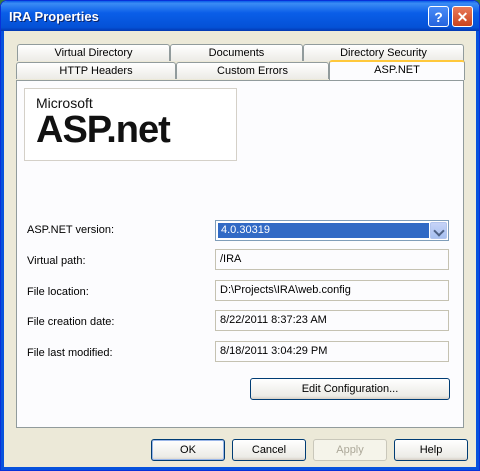 Image resolution: width=480 pixels, height=471 pixels. I want to click on cancel-button: Cancel, so click(269, 450).